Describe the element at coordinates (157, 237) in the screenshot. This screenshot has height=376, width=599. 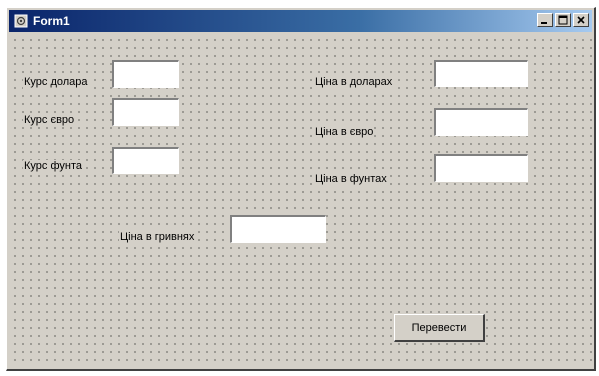
I see `price-uah-label: Ціна в гривнях` at that location.